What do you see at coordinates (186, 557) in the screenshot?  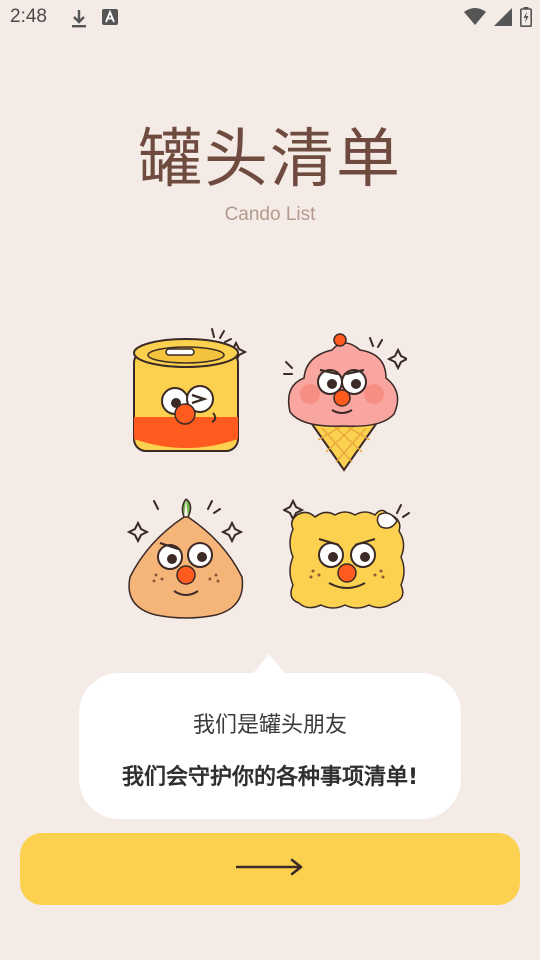 I see `onion-mascot` at bounding box center [186, 557].